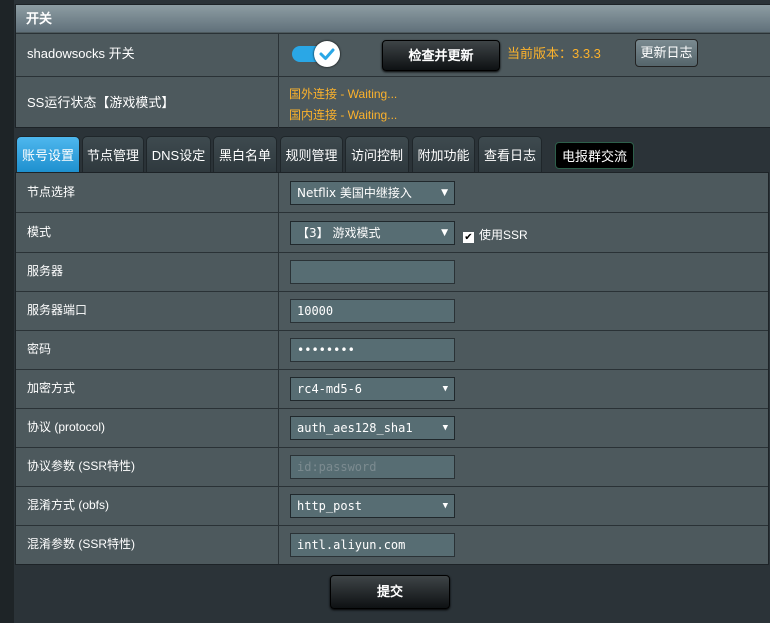 Image resolution: width=770 pixels, height=623 pixels. I want to click on check-icon, so click(327, 54).